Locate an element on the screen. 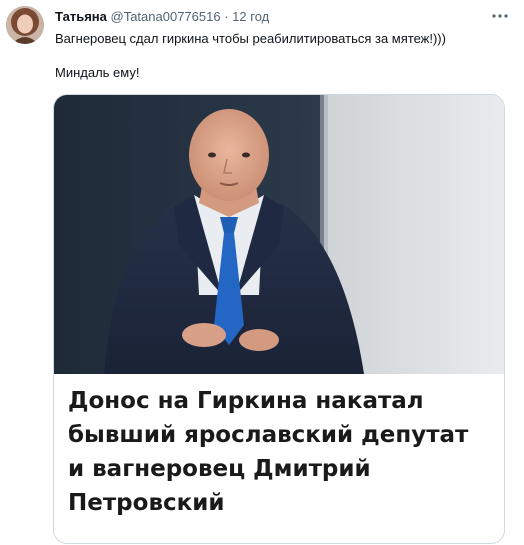 The image size is (524, 545). tweet-text-line: Миндаль ему! is located at coordinates (97, 72).